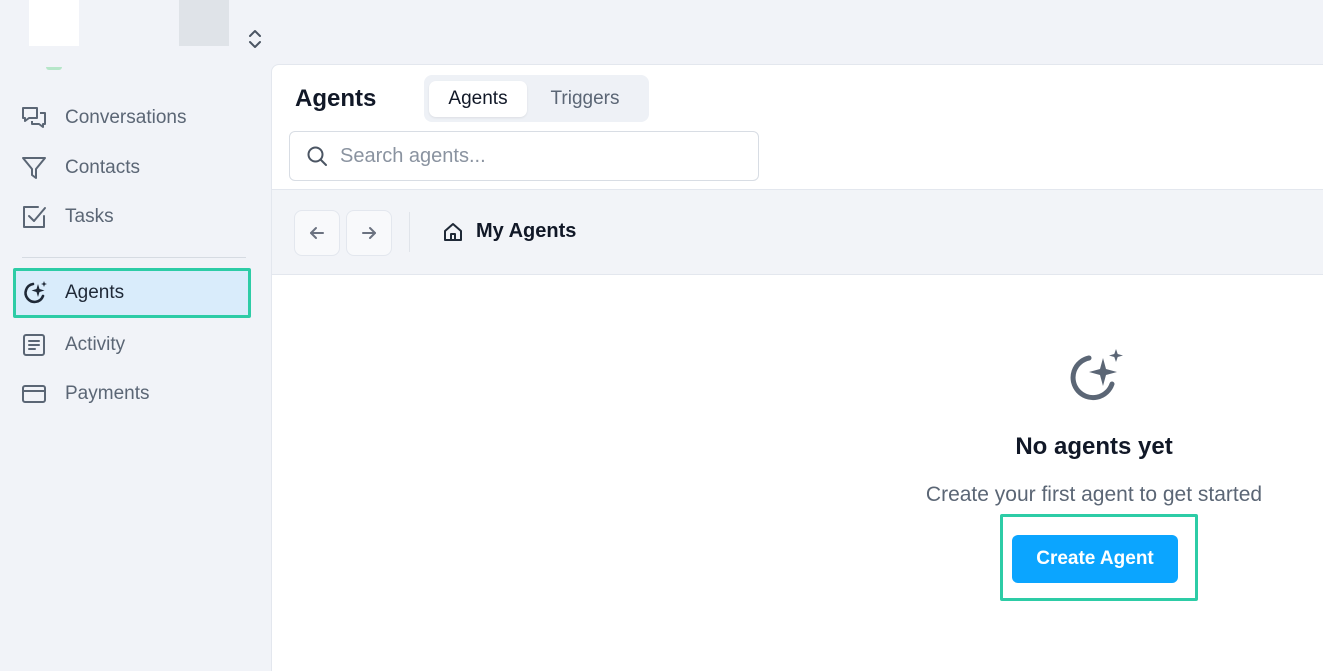  I want to click on tab-agents: Agents, so click(478, 98).